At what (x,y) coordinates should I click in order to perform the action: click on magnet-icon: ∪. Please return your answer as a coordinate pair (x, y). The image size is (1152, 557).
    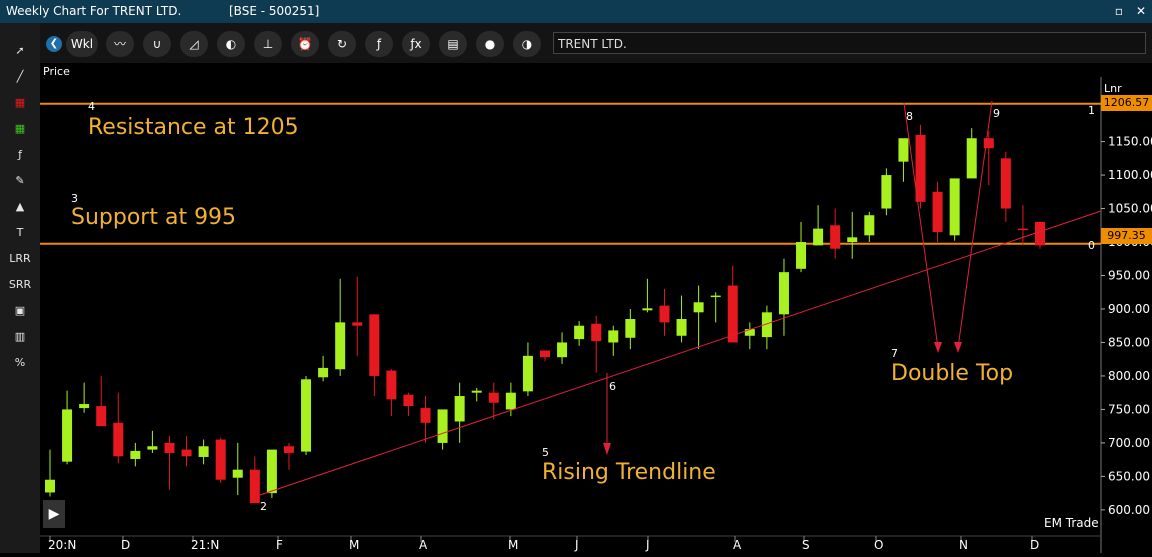
    Looking at the image, I should click on (157, 44).